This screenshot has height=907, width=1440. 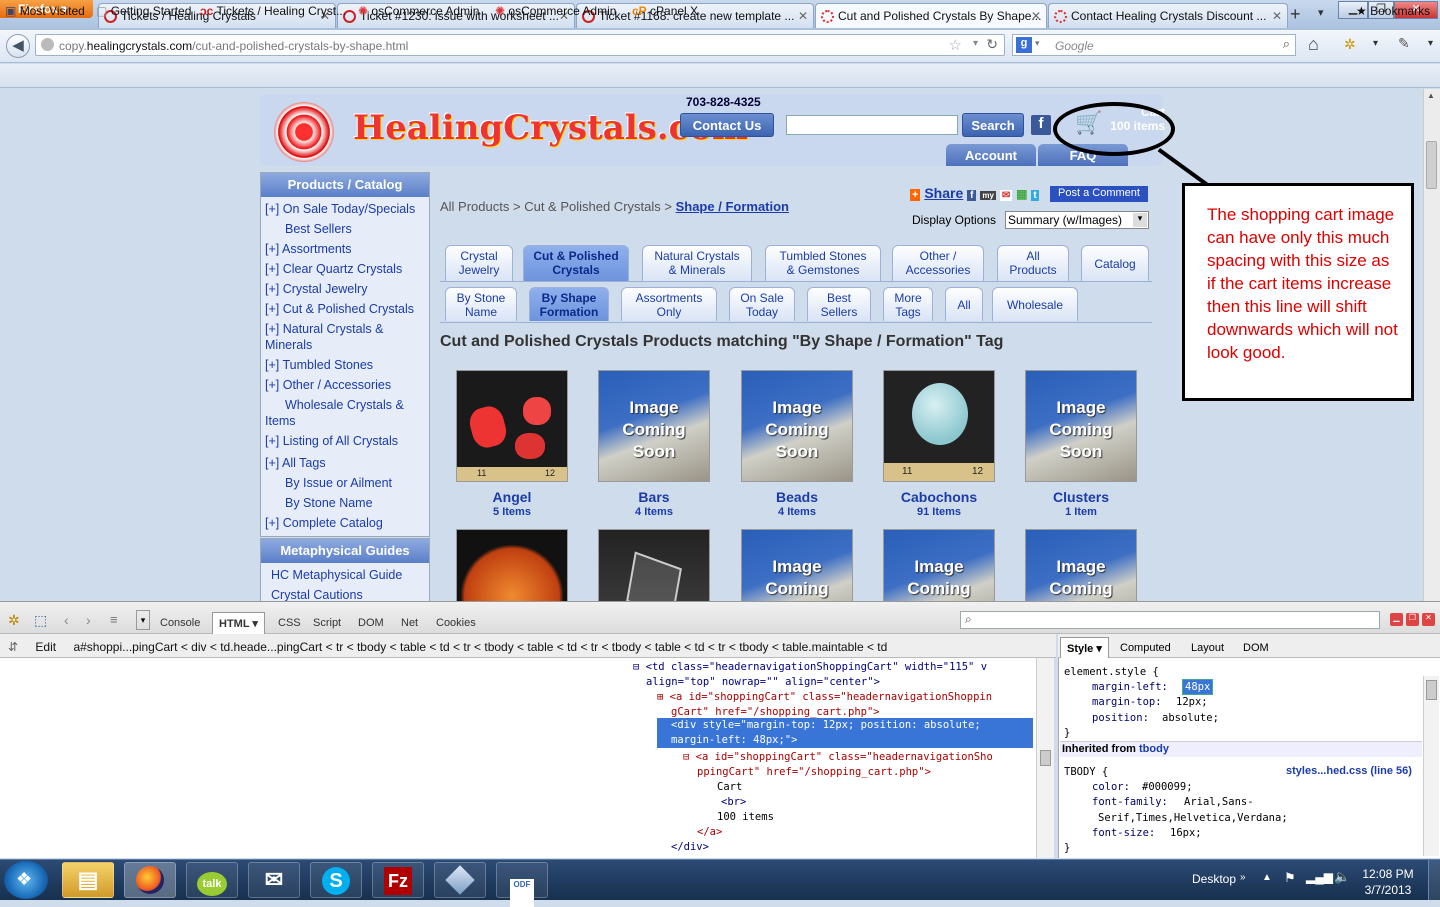 I want to click on tools-dropdown-icon: ▾, so click(x=1430, y=43).